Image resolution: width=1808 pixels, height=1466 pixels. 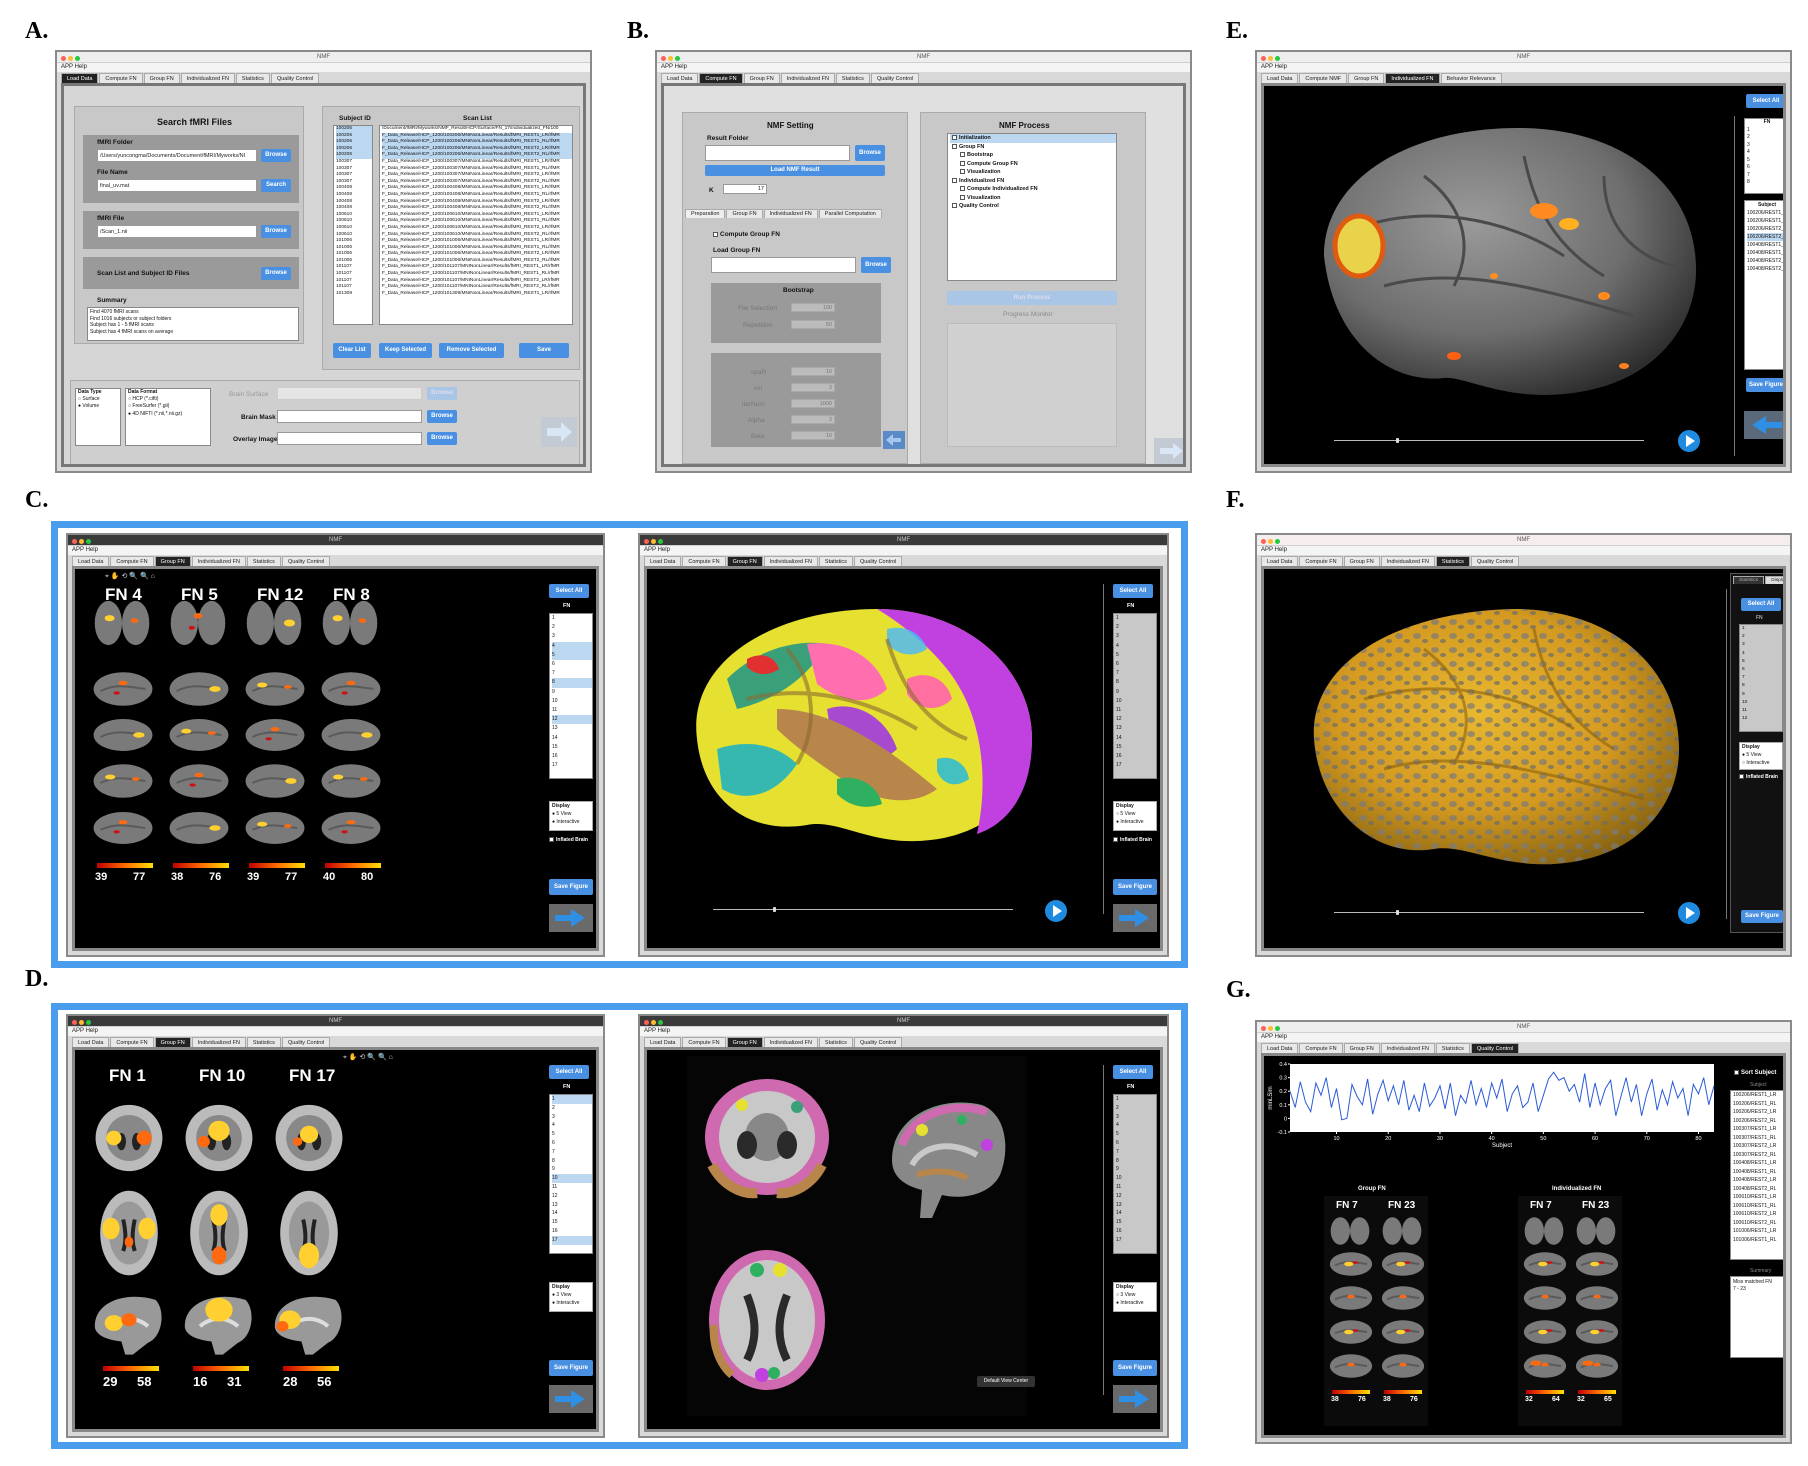 I want to click on keep-selected-button: Keep Selected, so click(x=405, y=350).